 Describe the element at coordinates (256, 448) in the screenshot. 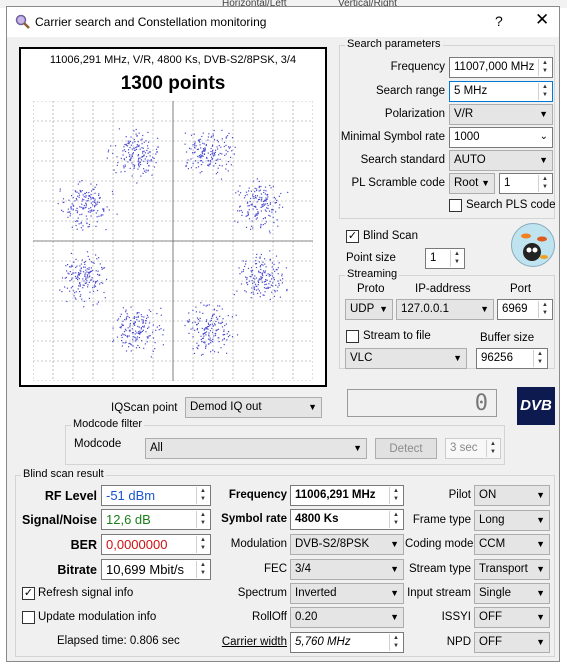

I see `modcode-select: All ▼` at that location.